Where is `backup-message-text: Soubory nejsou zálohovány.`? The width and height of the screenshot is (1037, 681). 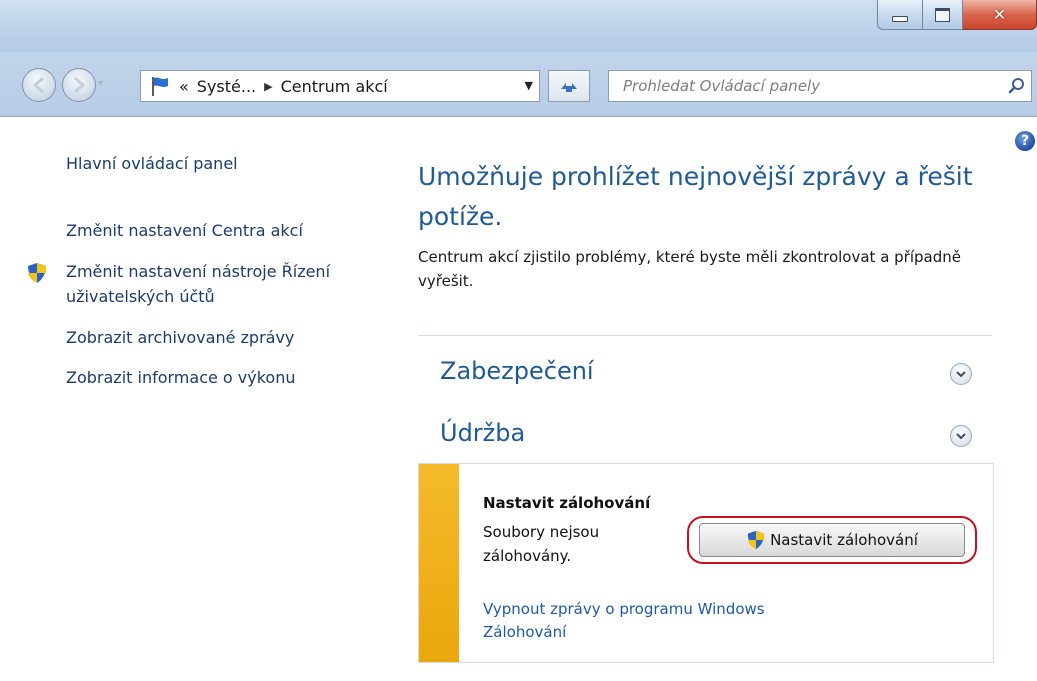 backup-message-text: Soubory nejsou zálohovány. is located at coordinates (541, 544).